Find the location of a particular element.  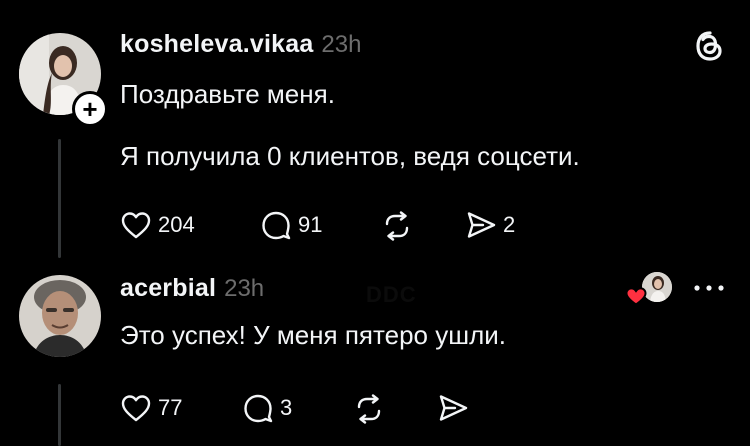

reply-reply-button: 3 is located at coordinates (267, 408).